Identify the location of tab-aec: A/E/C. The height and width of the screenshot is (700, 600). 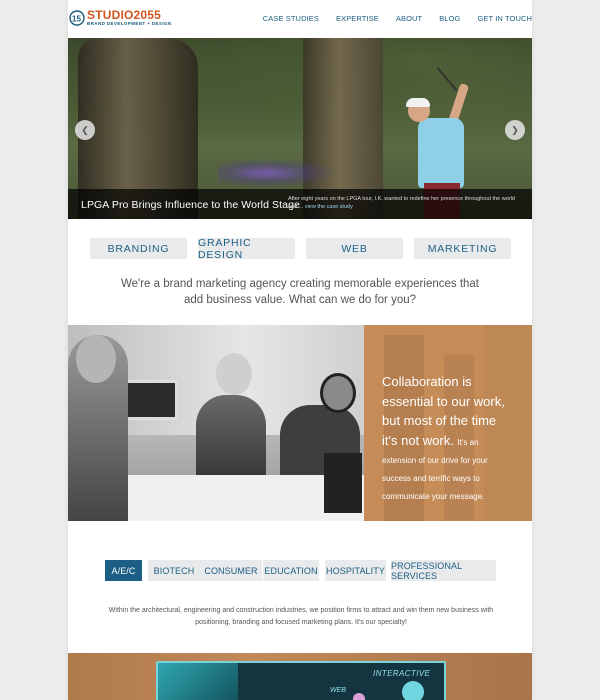
(123, 570).